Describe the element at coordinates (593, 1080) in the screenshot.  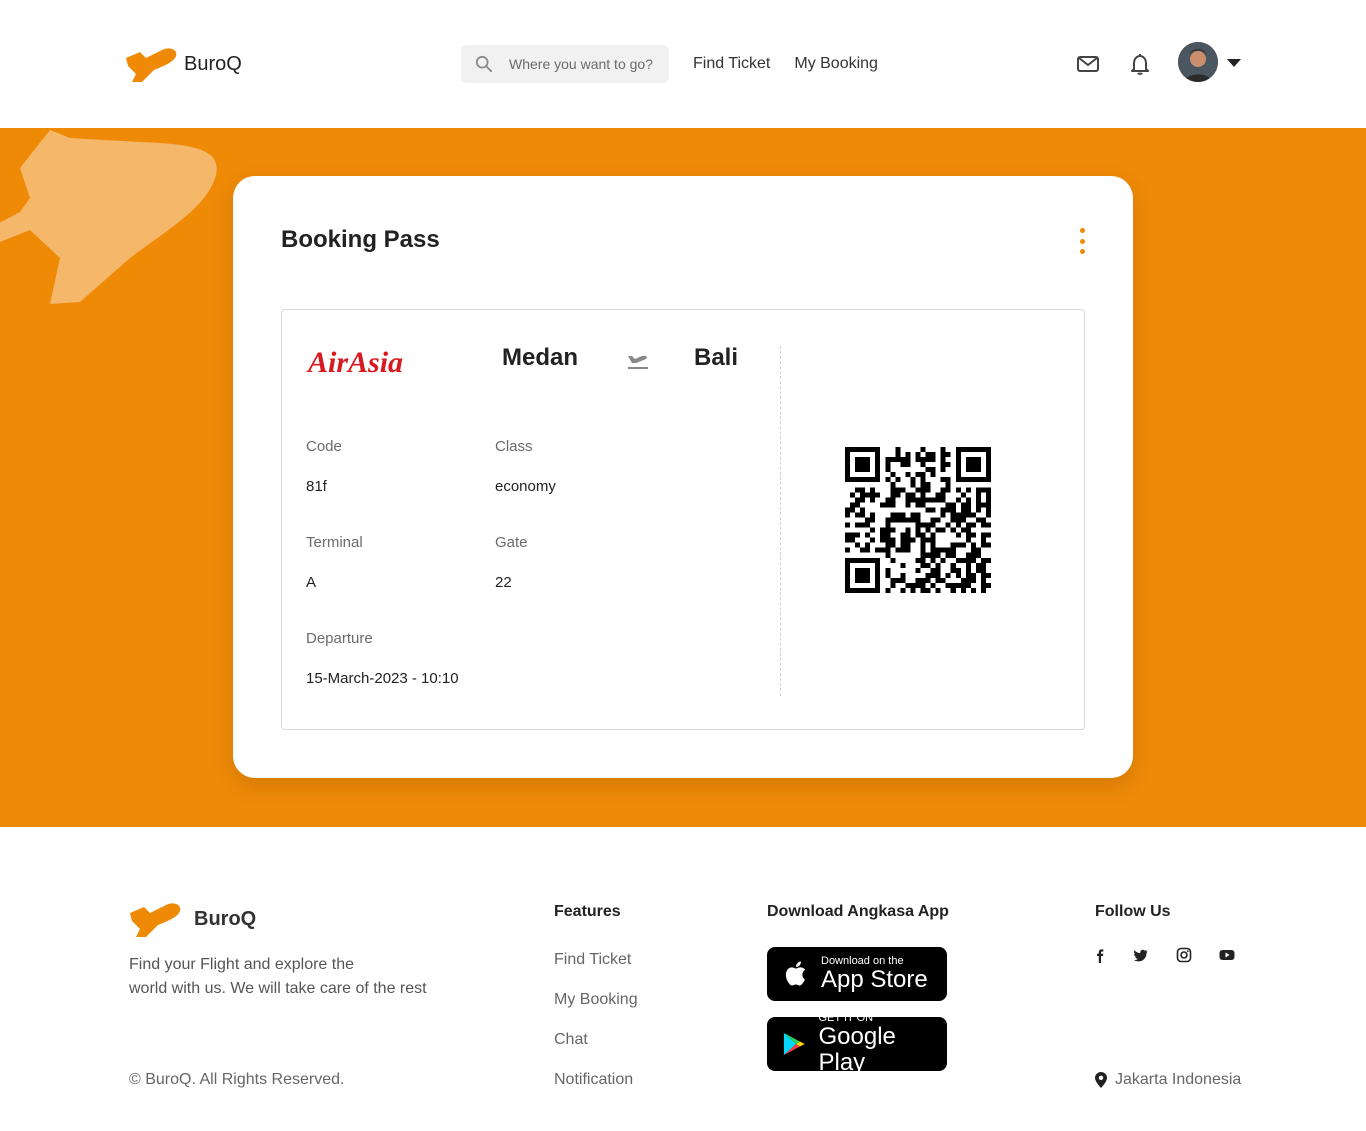
I see `footer-link-notification: Notification` at that location.